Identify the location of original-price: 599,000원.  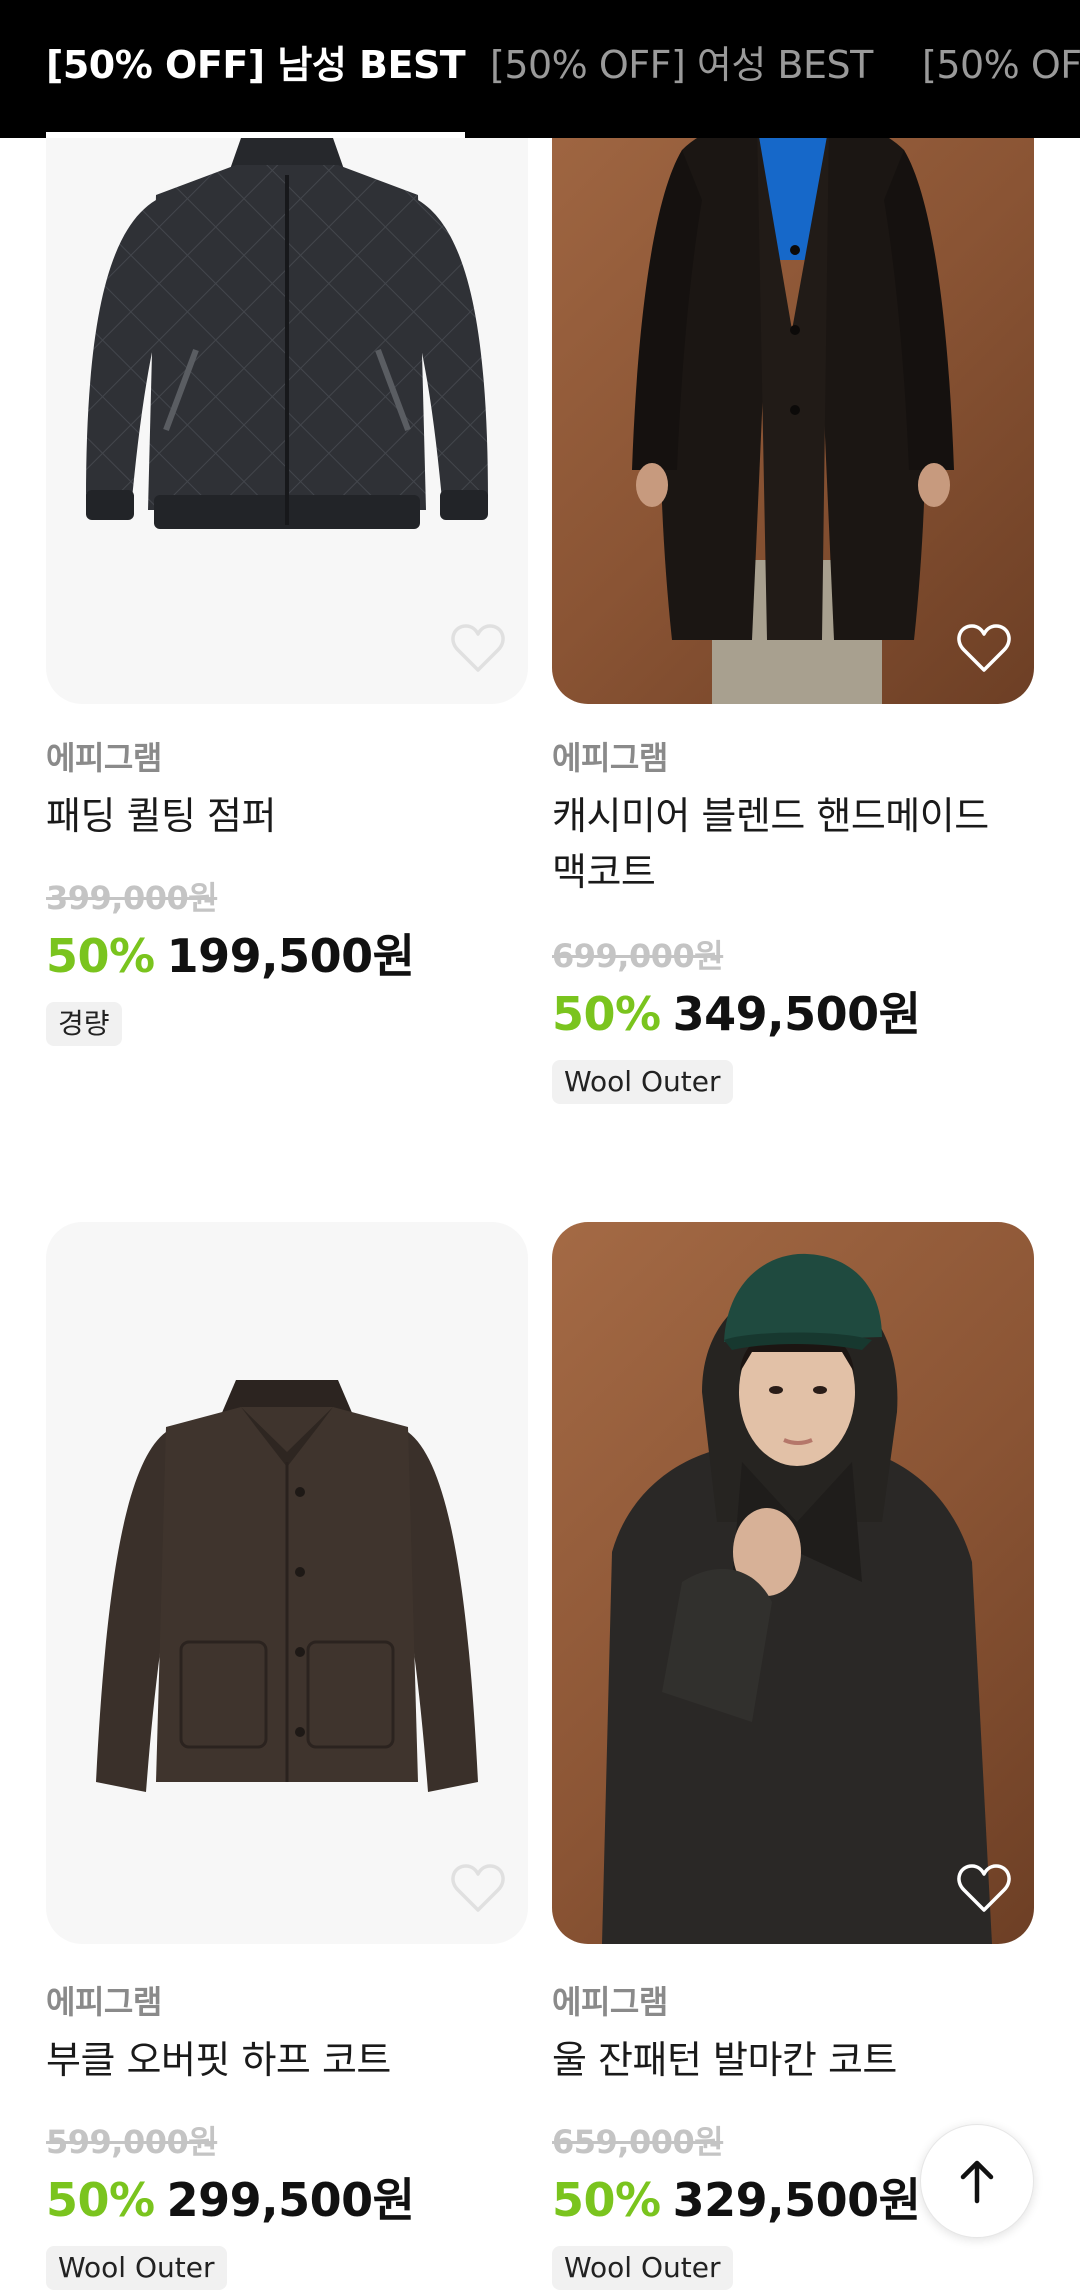
(132, 2142).